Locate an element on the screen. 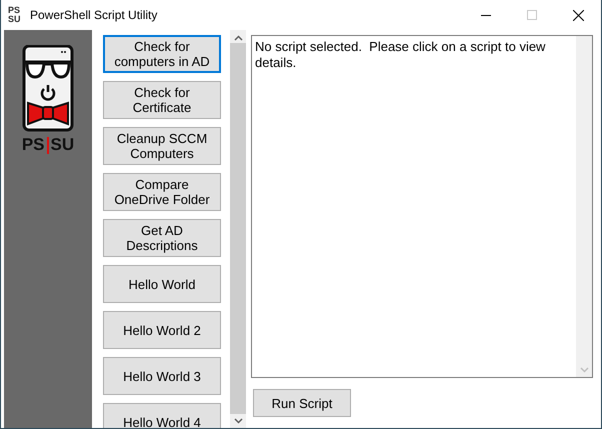 The height and width of the screenshot is (429, 602). script-button: Check for computers in AD is located at coordinates (162, 54).